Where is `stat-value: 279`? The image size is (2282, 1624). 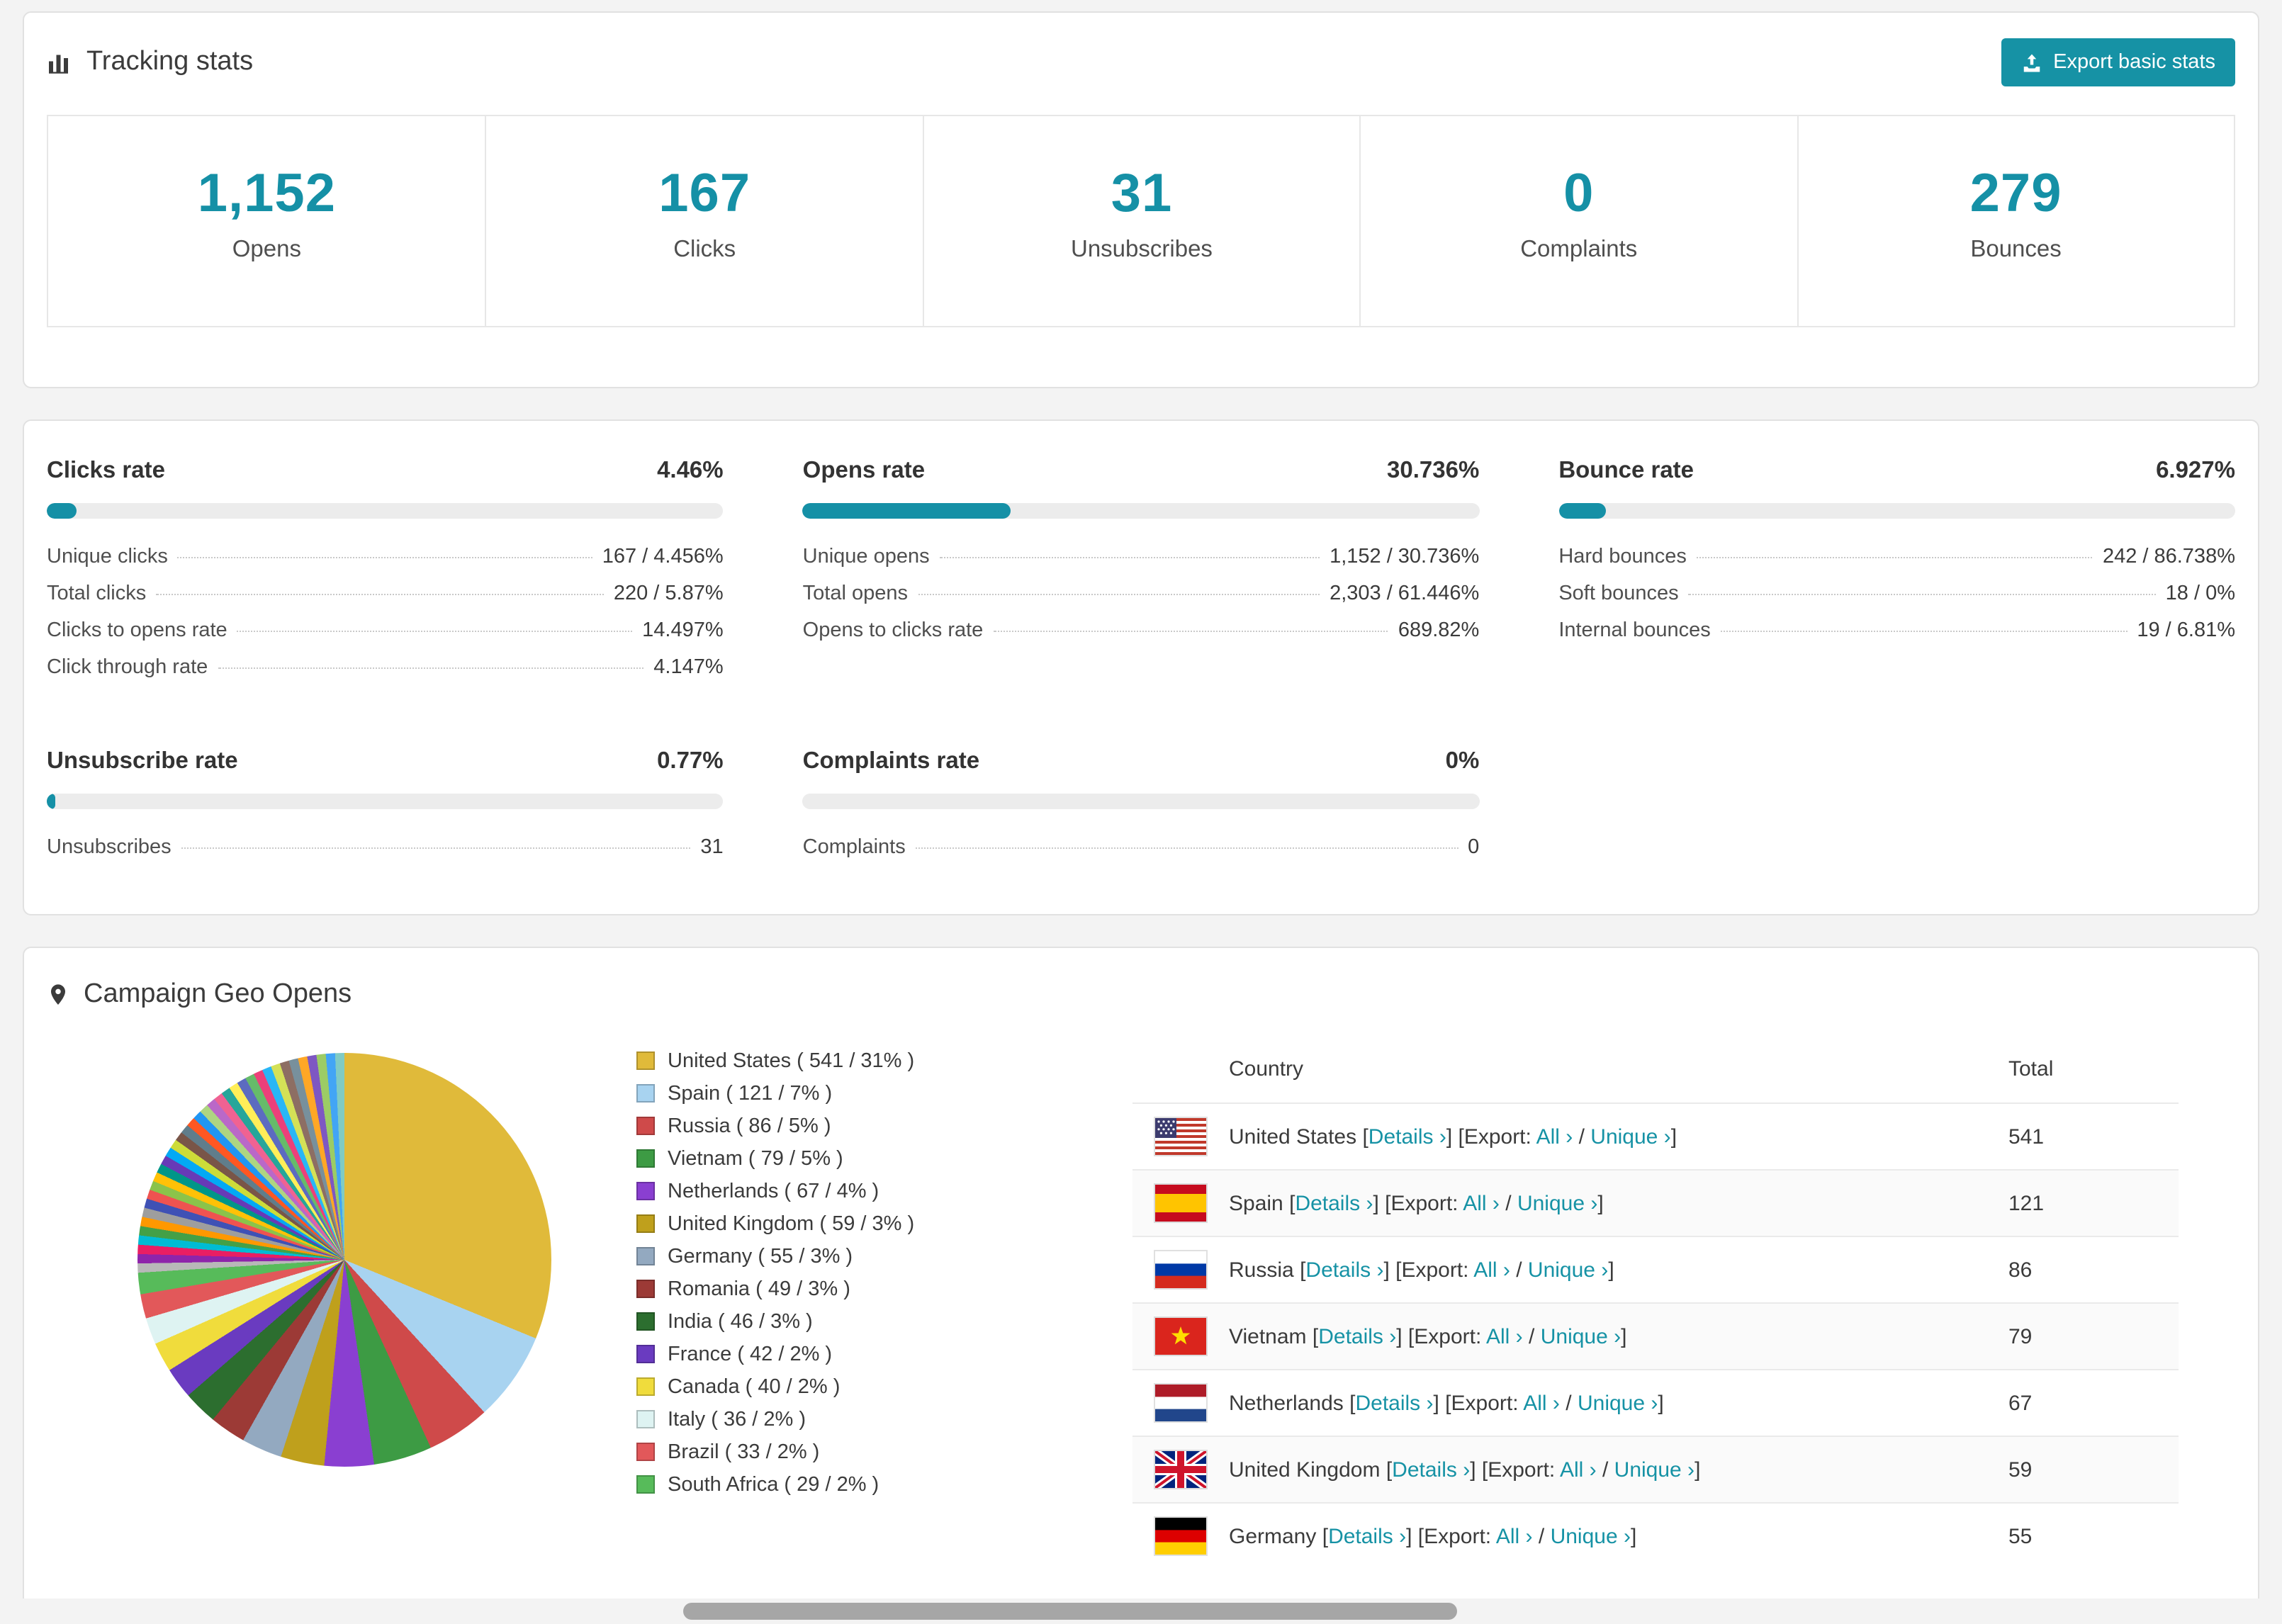 stat-value: 279 is located at coordinates (2016, 194).